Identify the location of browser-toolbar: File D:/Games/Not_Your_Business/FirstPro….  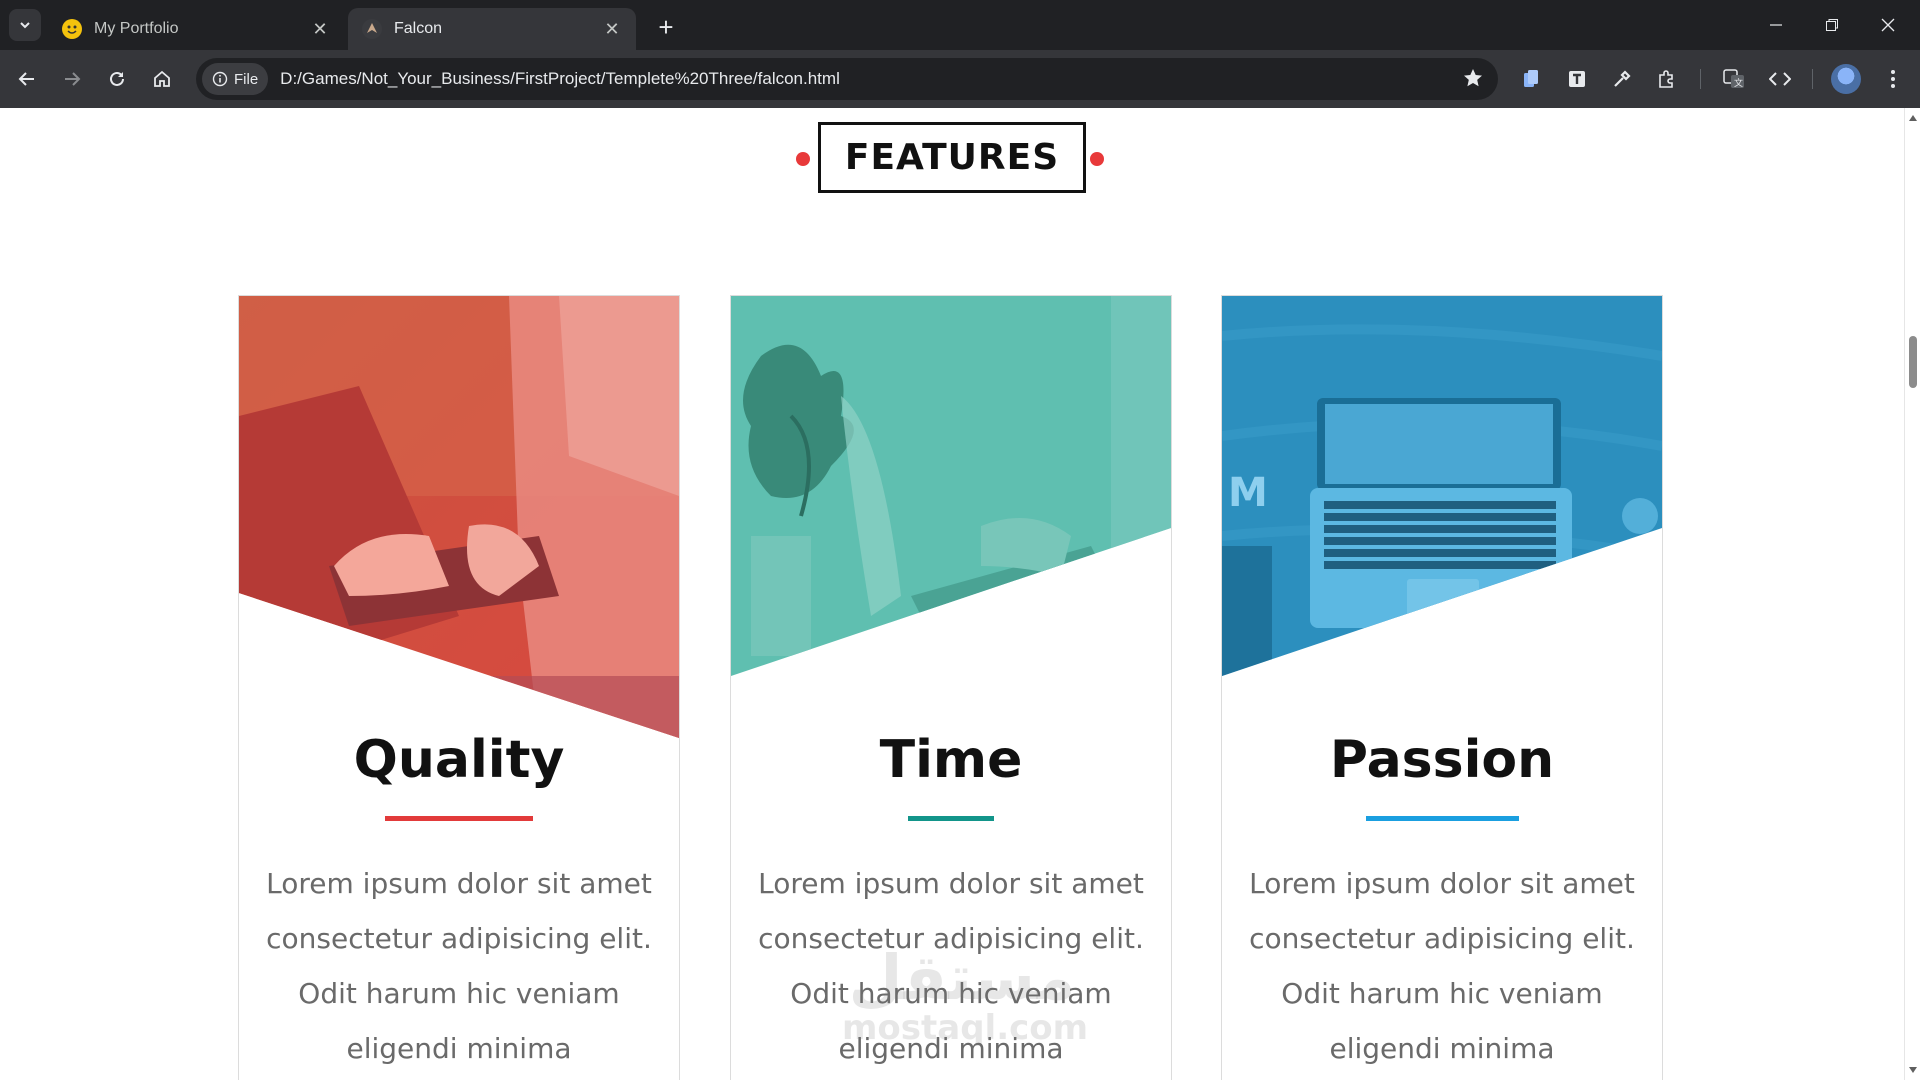
(960, 79).